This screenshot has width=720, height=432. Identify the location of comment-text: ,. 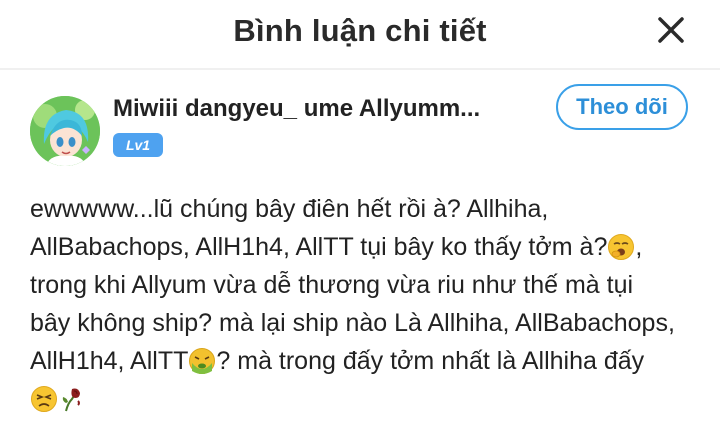
(639, 247).